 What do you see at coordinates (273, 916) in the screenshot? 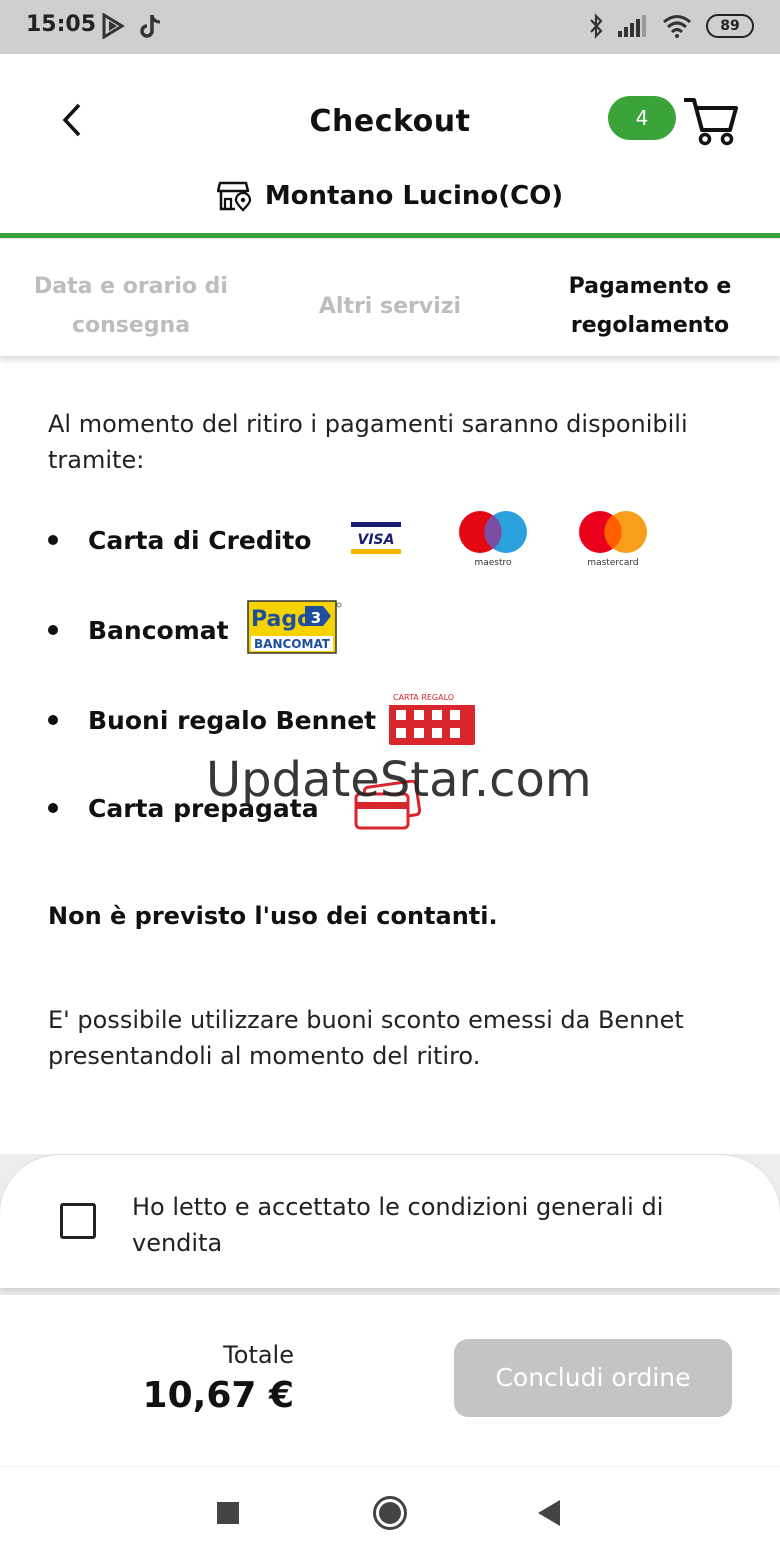
I see `no-cash-note: Non è previsto l'uso dei contanti.` at bounding box center [273, 916].